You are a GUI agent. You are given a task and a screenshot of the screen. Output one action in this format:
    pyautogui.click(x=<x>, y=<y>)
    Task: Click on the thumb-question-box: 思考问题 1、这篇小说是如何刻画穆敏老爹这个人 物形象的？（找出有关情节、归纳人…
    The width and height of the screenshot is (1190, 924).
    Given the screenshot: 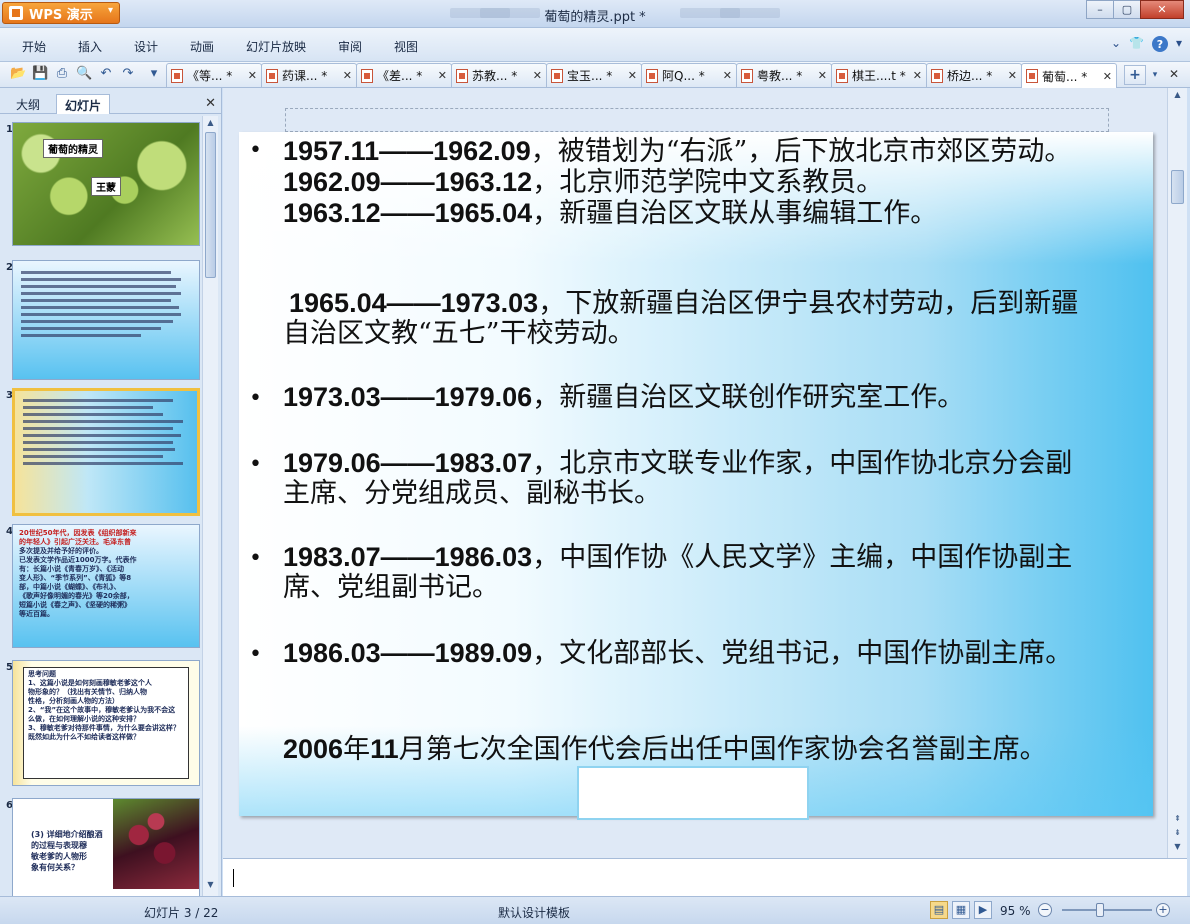 What is the action you would take?
    pyautogui.click(x=106, y=723)
    